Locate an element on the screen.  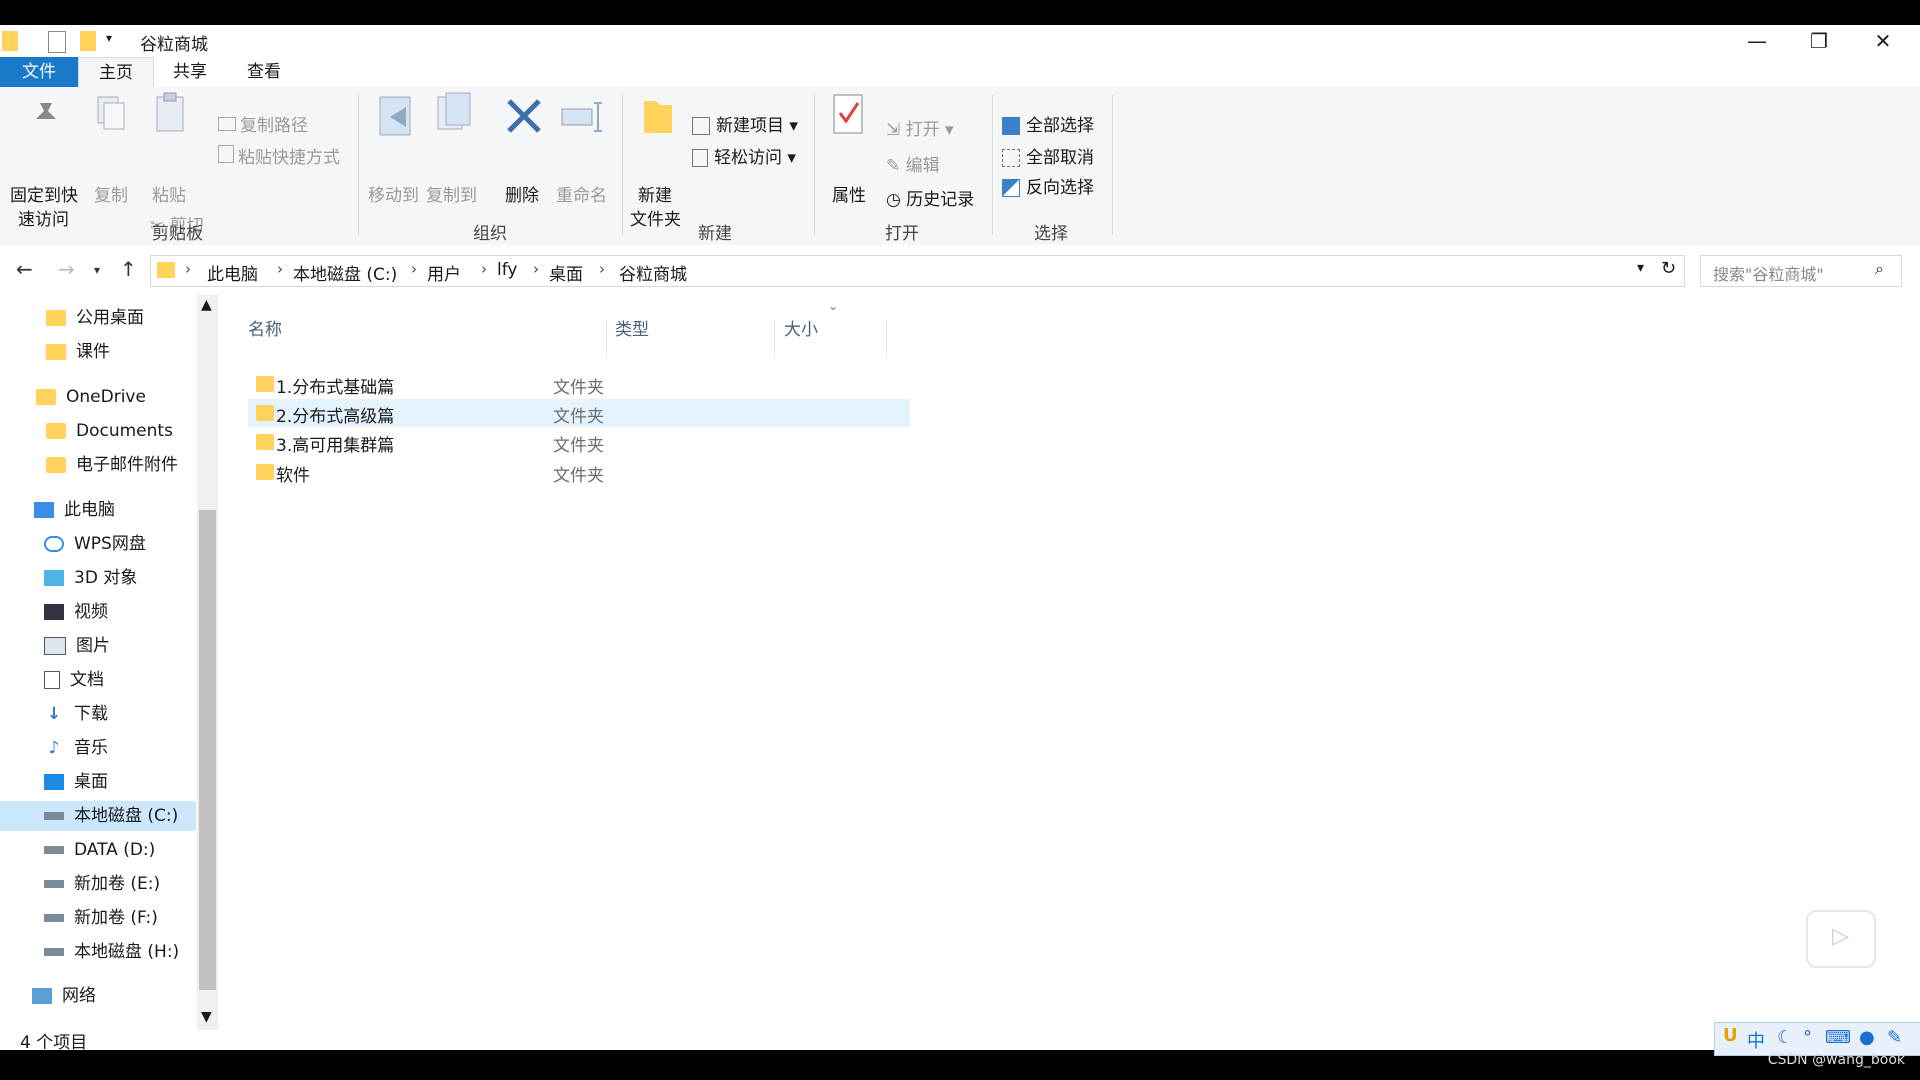
nav-item-network: 网络 is located at coordinates (64, 996).